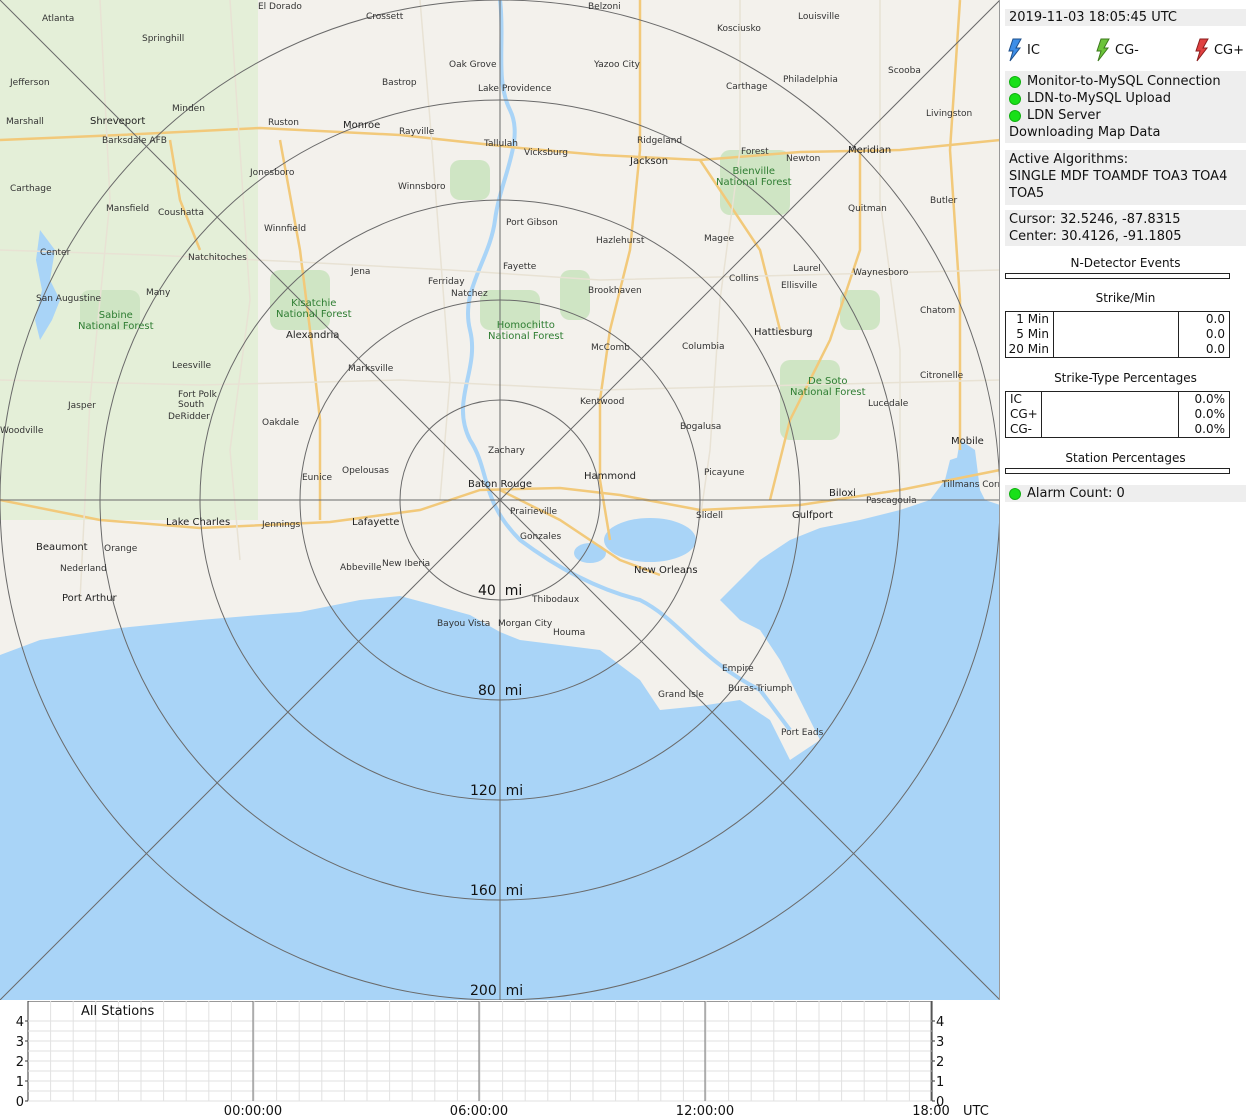  What do you see at coordinates (117, 1011) in the screenshot?
I see `chart-title: All Stations` at bounding box center [117, 1011].